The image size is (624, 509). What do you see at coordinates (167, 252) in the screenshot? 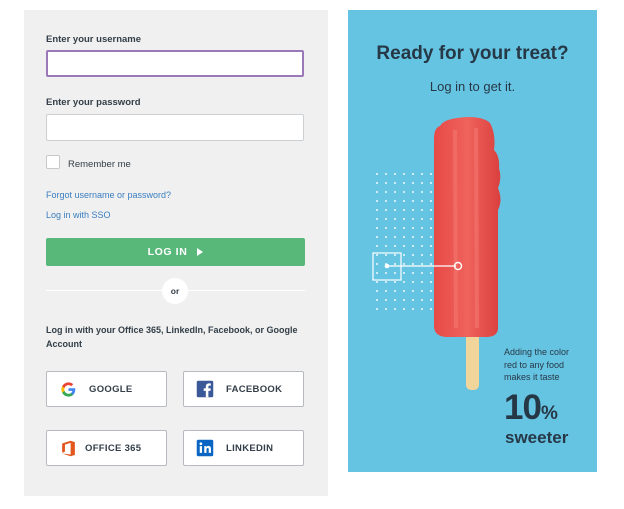
I see `login-button-label: LOG IN` at bounding box center [167, 252].